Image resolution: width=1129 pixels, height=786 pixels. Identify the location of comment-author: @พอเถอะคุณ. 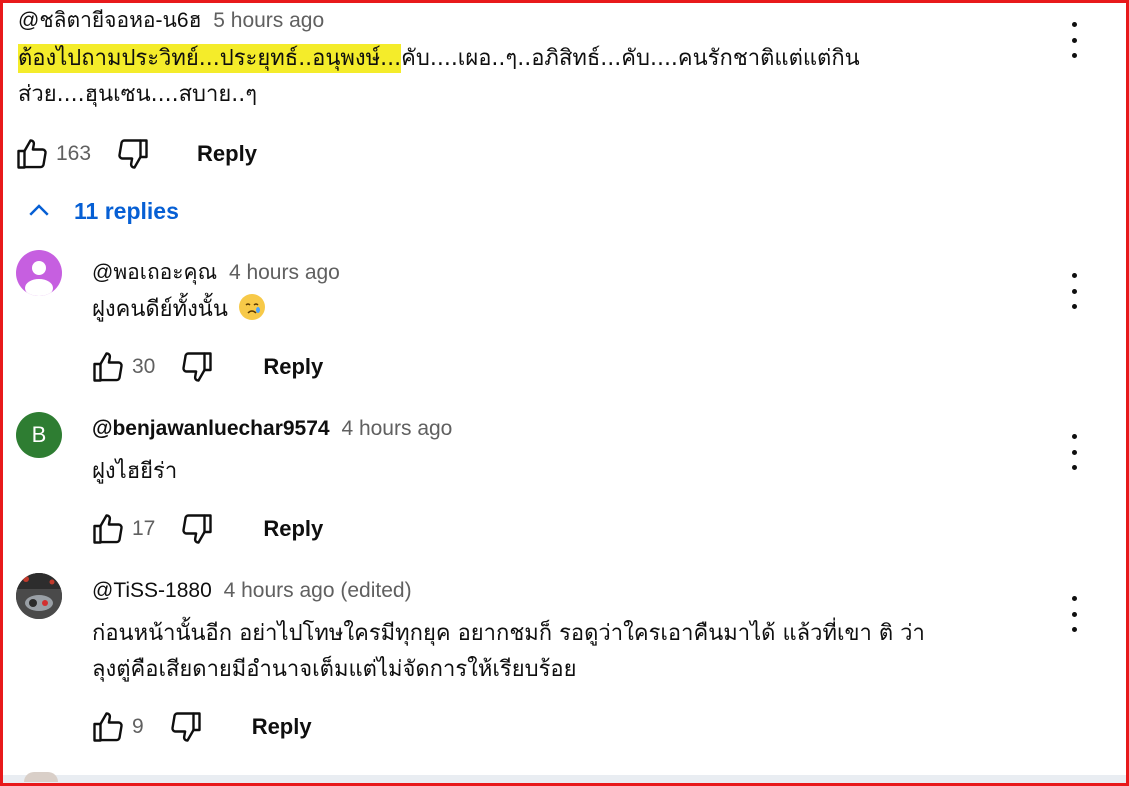
(154, 272).